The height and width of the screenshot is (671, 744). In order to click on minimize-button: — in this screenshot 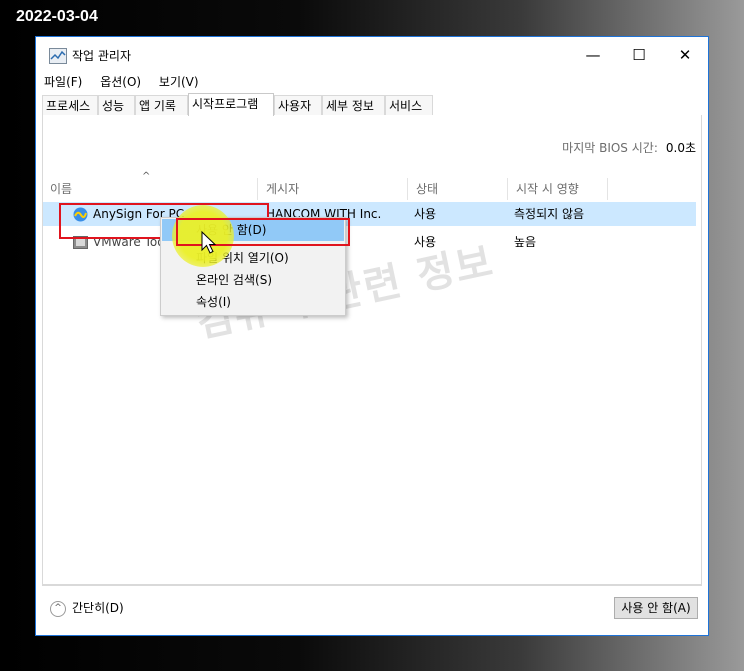, I will do `click(593, 55)`.